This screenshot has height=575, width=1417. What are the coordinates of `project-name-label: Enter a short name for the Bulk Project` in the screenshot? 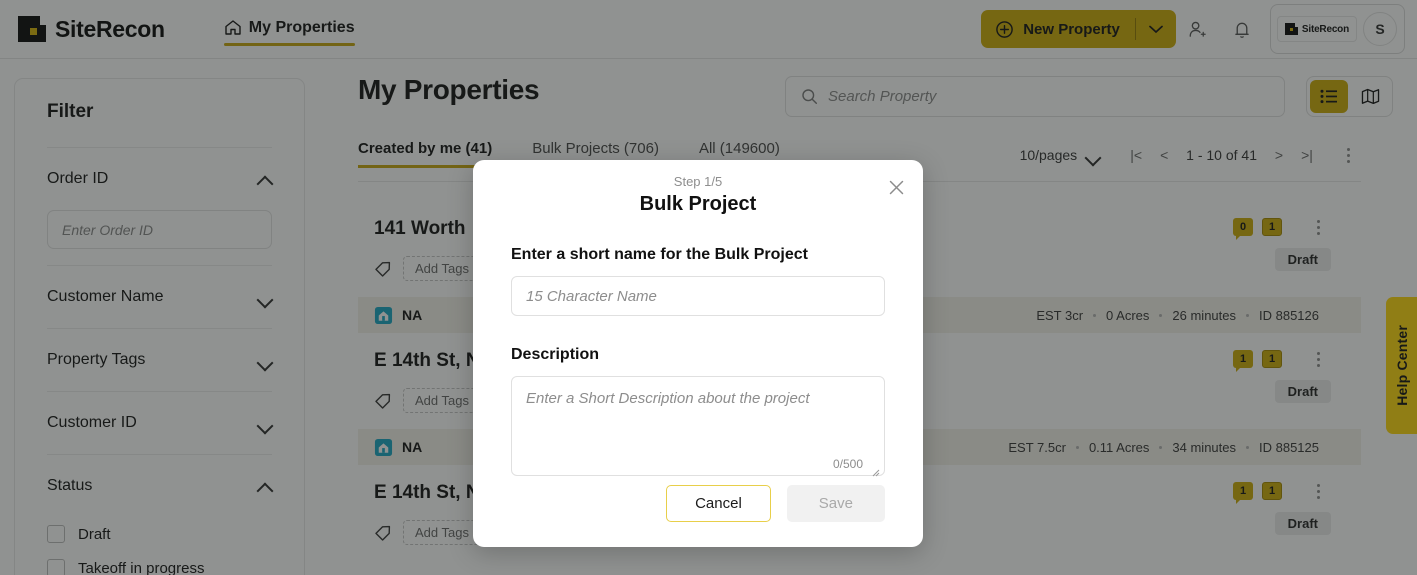 It's located at (659, 254).